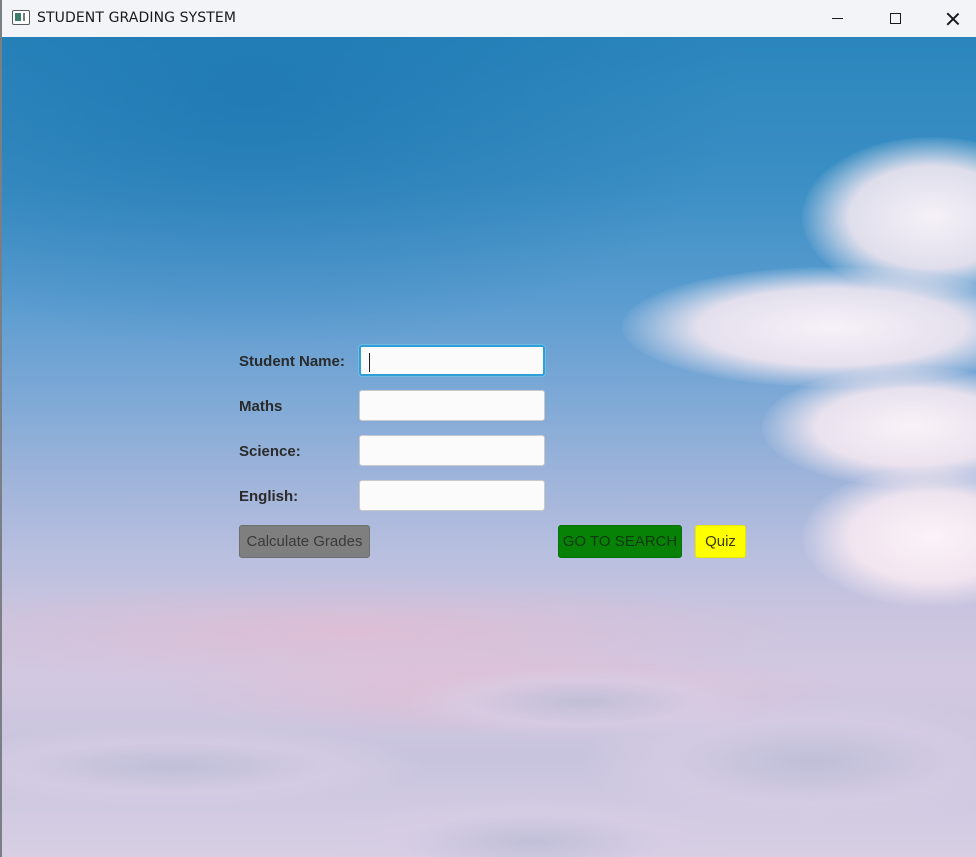 The width and height of the screenshot is (976, 857). I want to click on student-name-label: Student Name:, so click(292, 361).